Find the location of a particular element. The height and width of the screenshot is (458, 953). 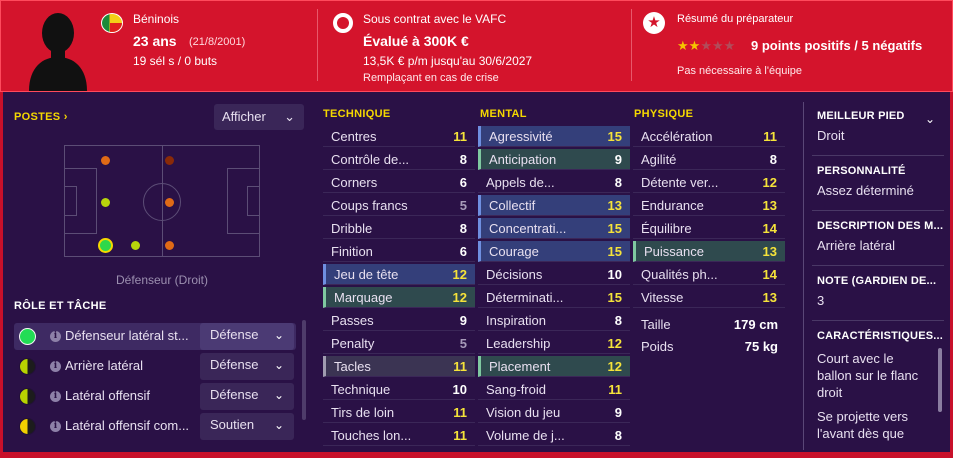

attribute-row: Agilité 8 is located at coordinates (709, 159).